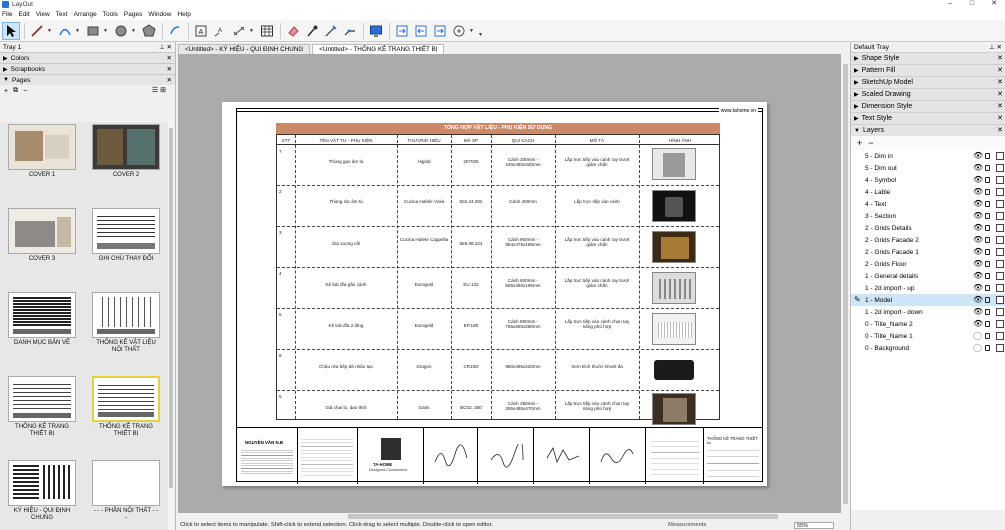 This screenshot has height=530, width=1005. What do you see at coordinates (42, 491) in the screenshot?
I see `page-thumb-ky-hieu: KÝ HIỆU - QUI ĐỊNH CHUNG` at bounding box center [42, 491].